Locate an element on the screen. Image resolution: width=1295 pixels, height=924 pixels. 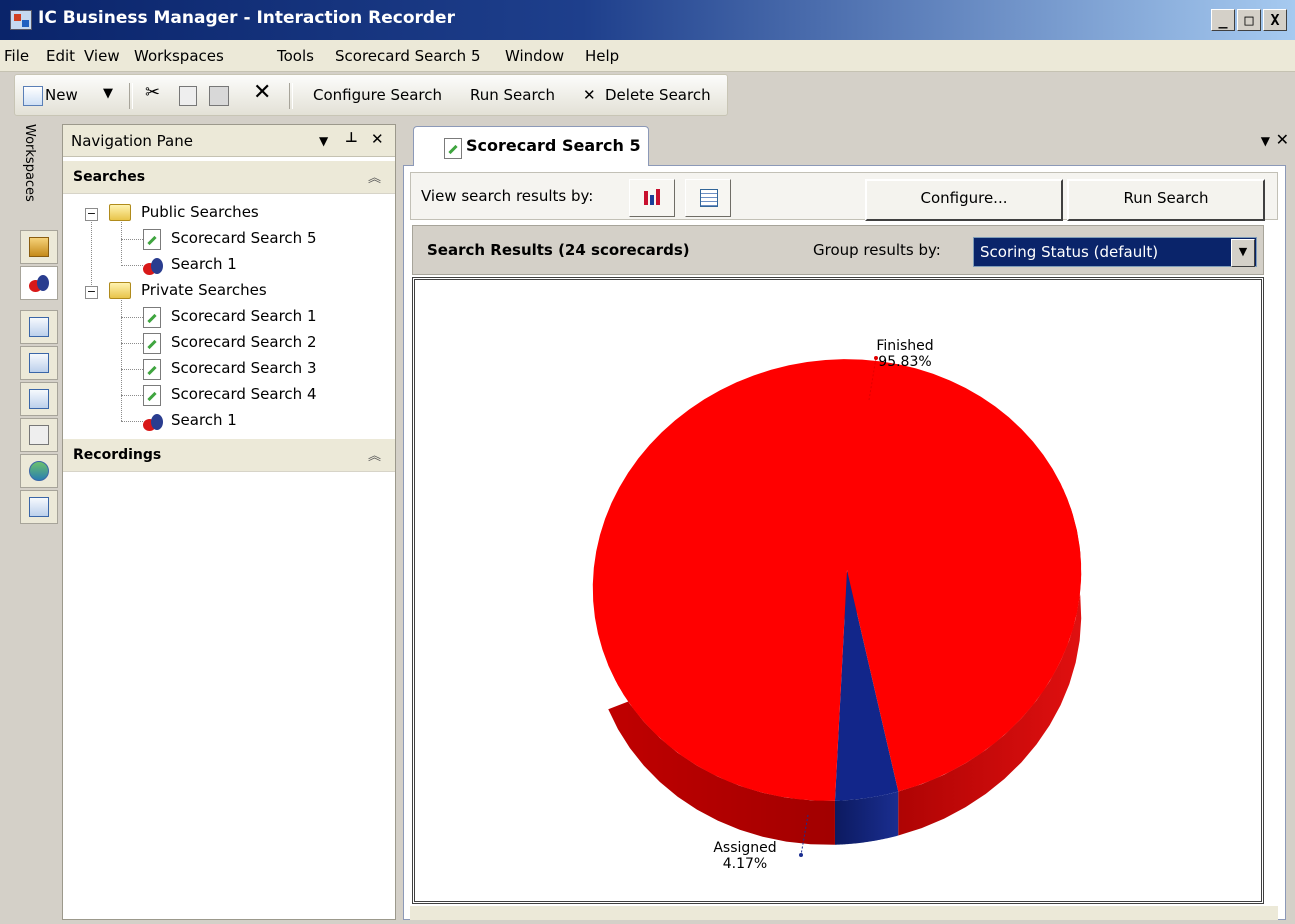
workspace-scorecard-button is located at coordinates (39, 327).